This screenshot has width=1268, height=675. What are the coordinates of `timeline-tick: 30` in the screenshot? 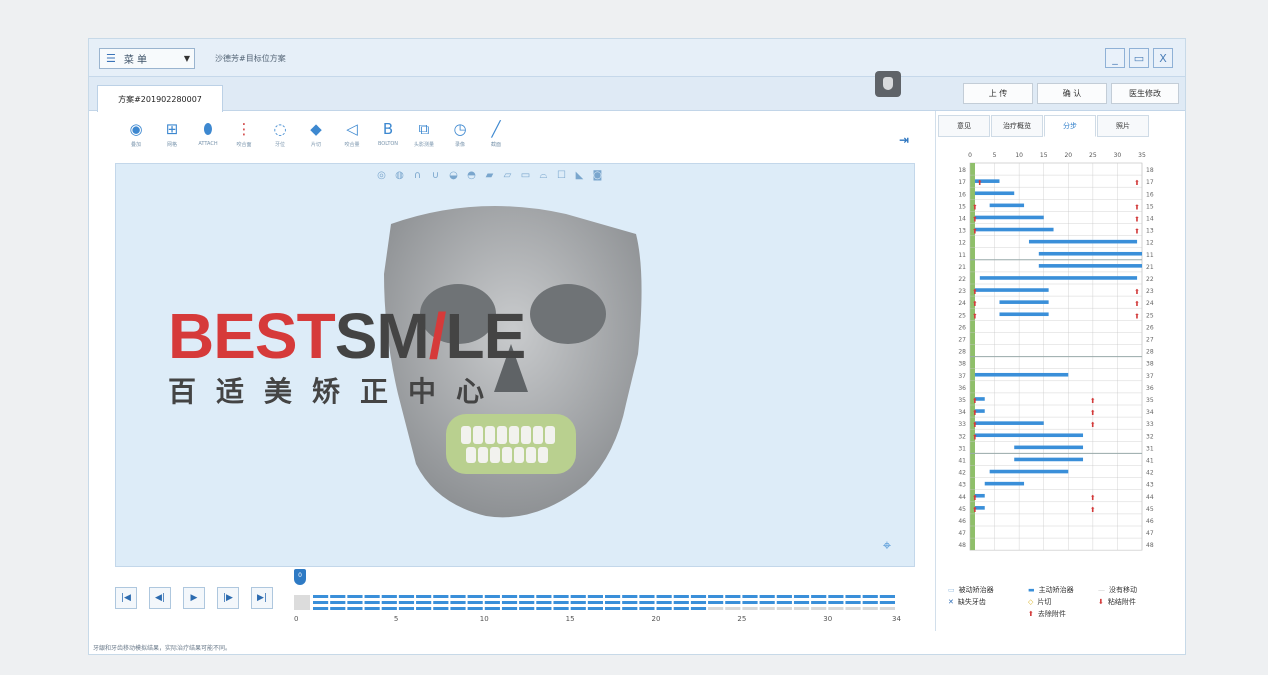 It's located at (828, 619).